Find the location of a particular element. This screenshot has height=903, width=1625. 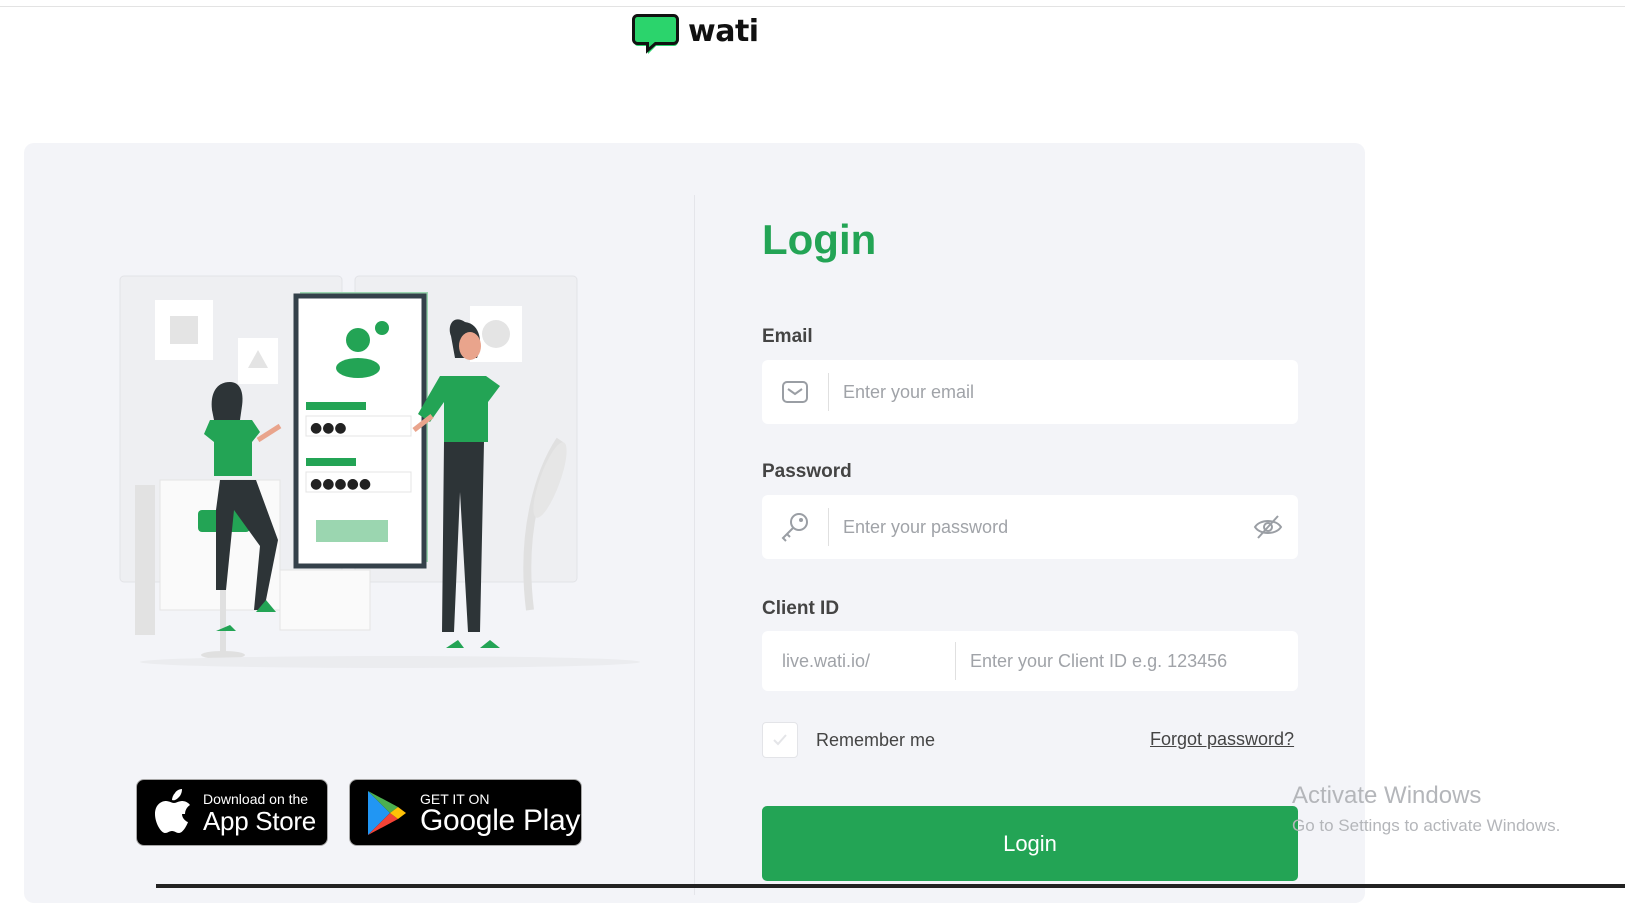

google-play-button: GET IT ON Google Play is located at coordinates (465, 812).